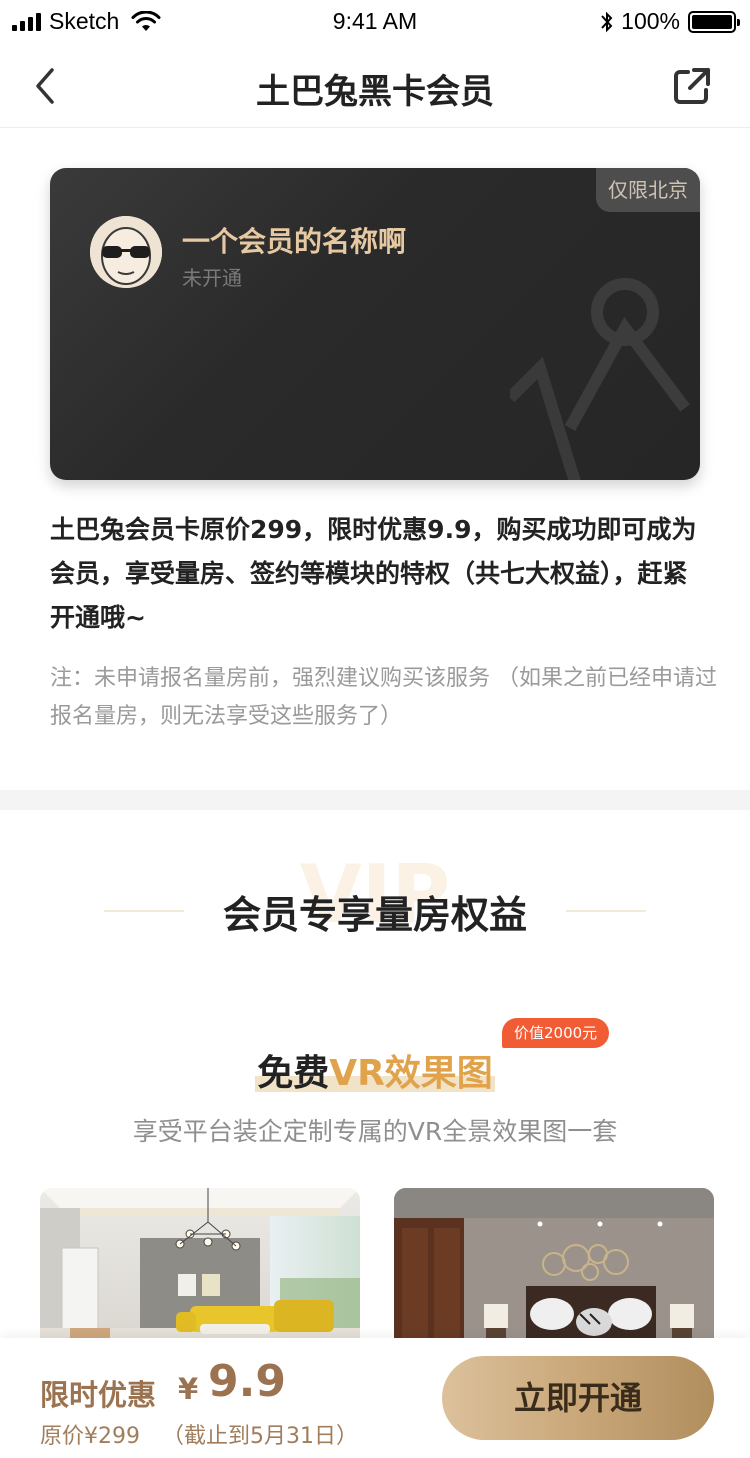 The height and width of the screenshot is (1458, 750). Describe the element at coordinates (260, 1436) in the screenshot. I see `promo-deadline: （截止到5月31日）` at that location.